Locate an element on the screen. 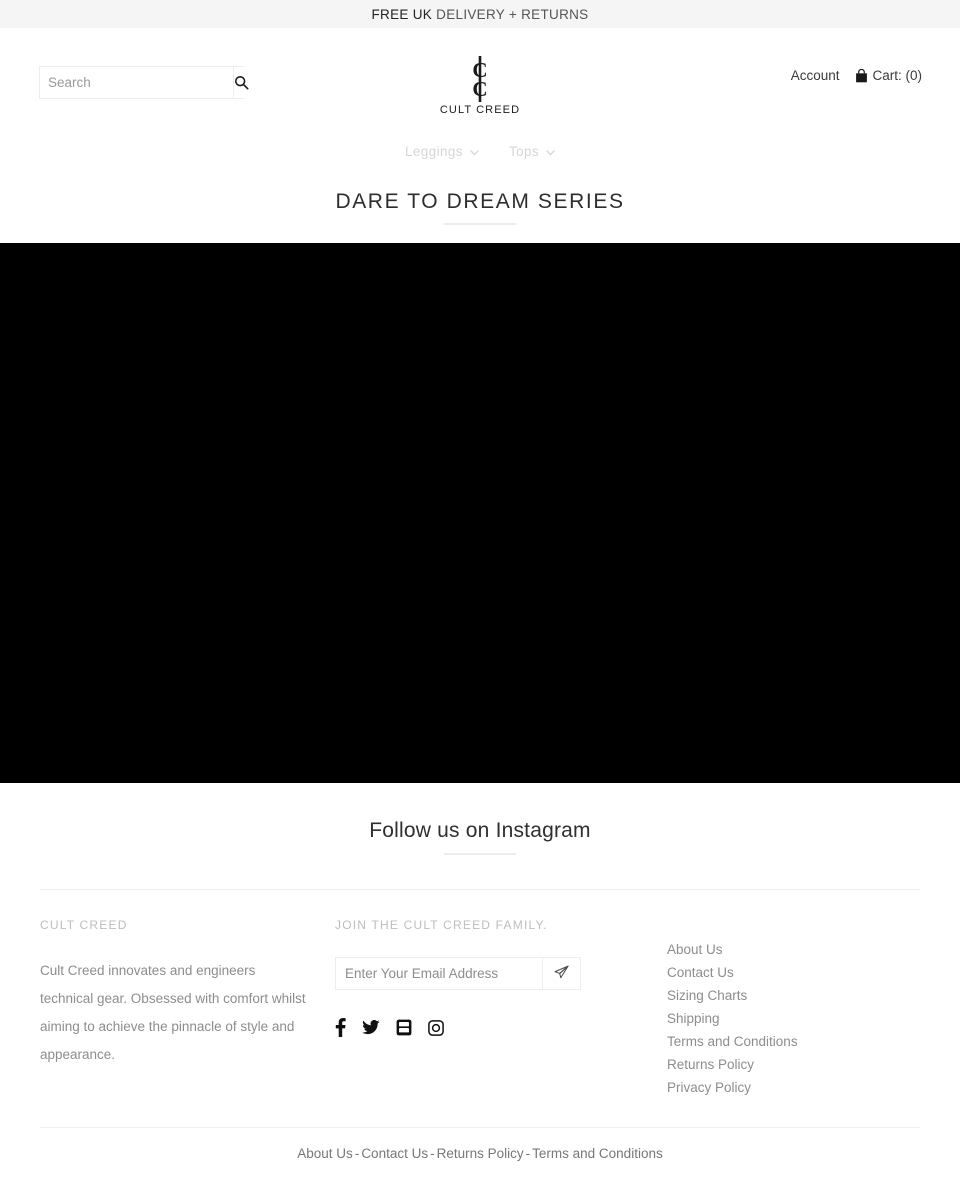 The width and height of the screenshot is (960, 1181). header-utility-links: Account Cart: (0) is located at coordinates (856, 75).